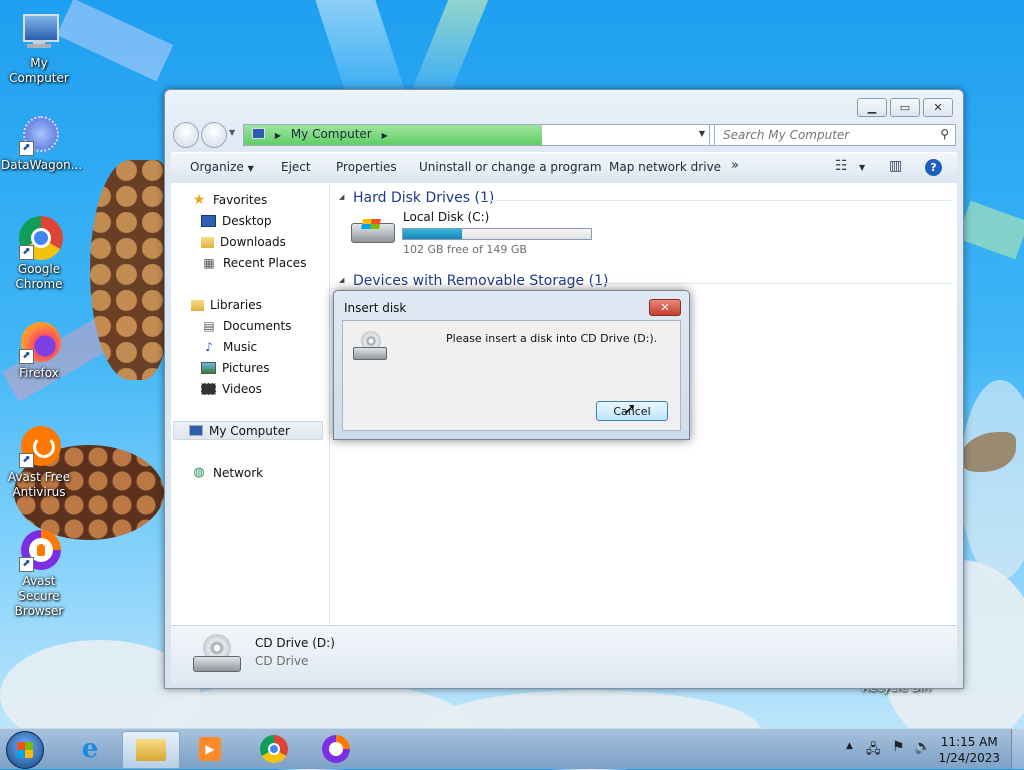 This screenshot has height=770, width=1024. Describe the element at coordinates (296, 167) in the screenshot. I see `eject-button: Eject` at that location.